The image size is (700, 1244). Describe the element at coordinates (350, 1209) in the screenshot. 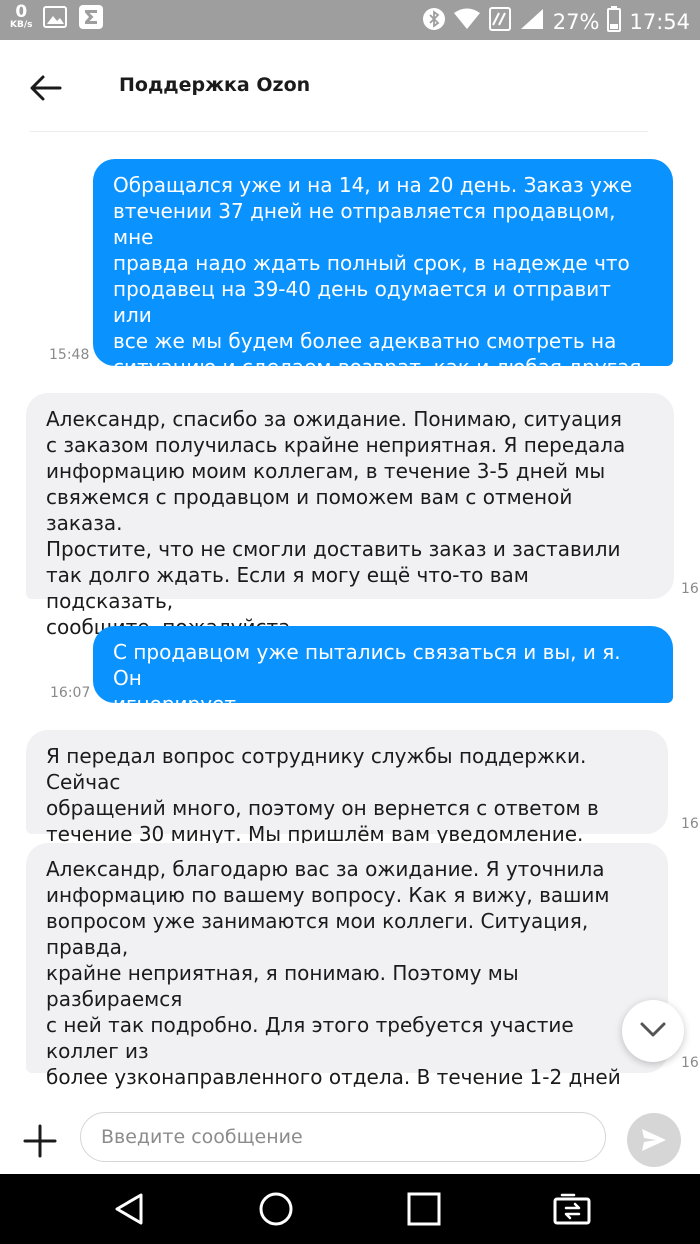

I see `system-nav-bar` at that location.